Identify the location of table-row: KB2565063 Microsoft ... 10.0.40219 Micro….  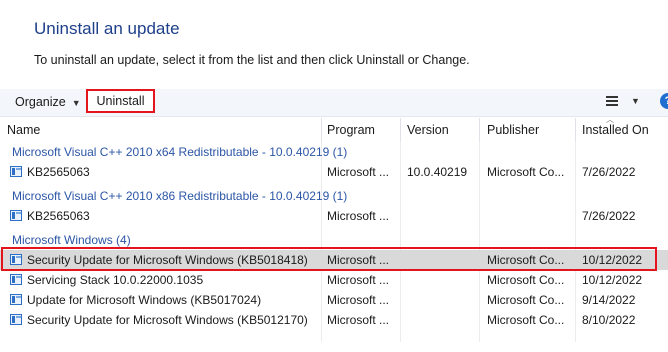
(334, 172).